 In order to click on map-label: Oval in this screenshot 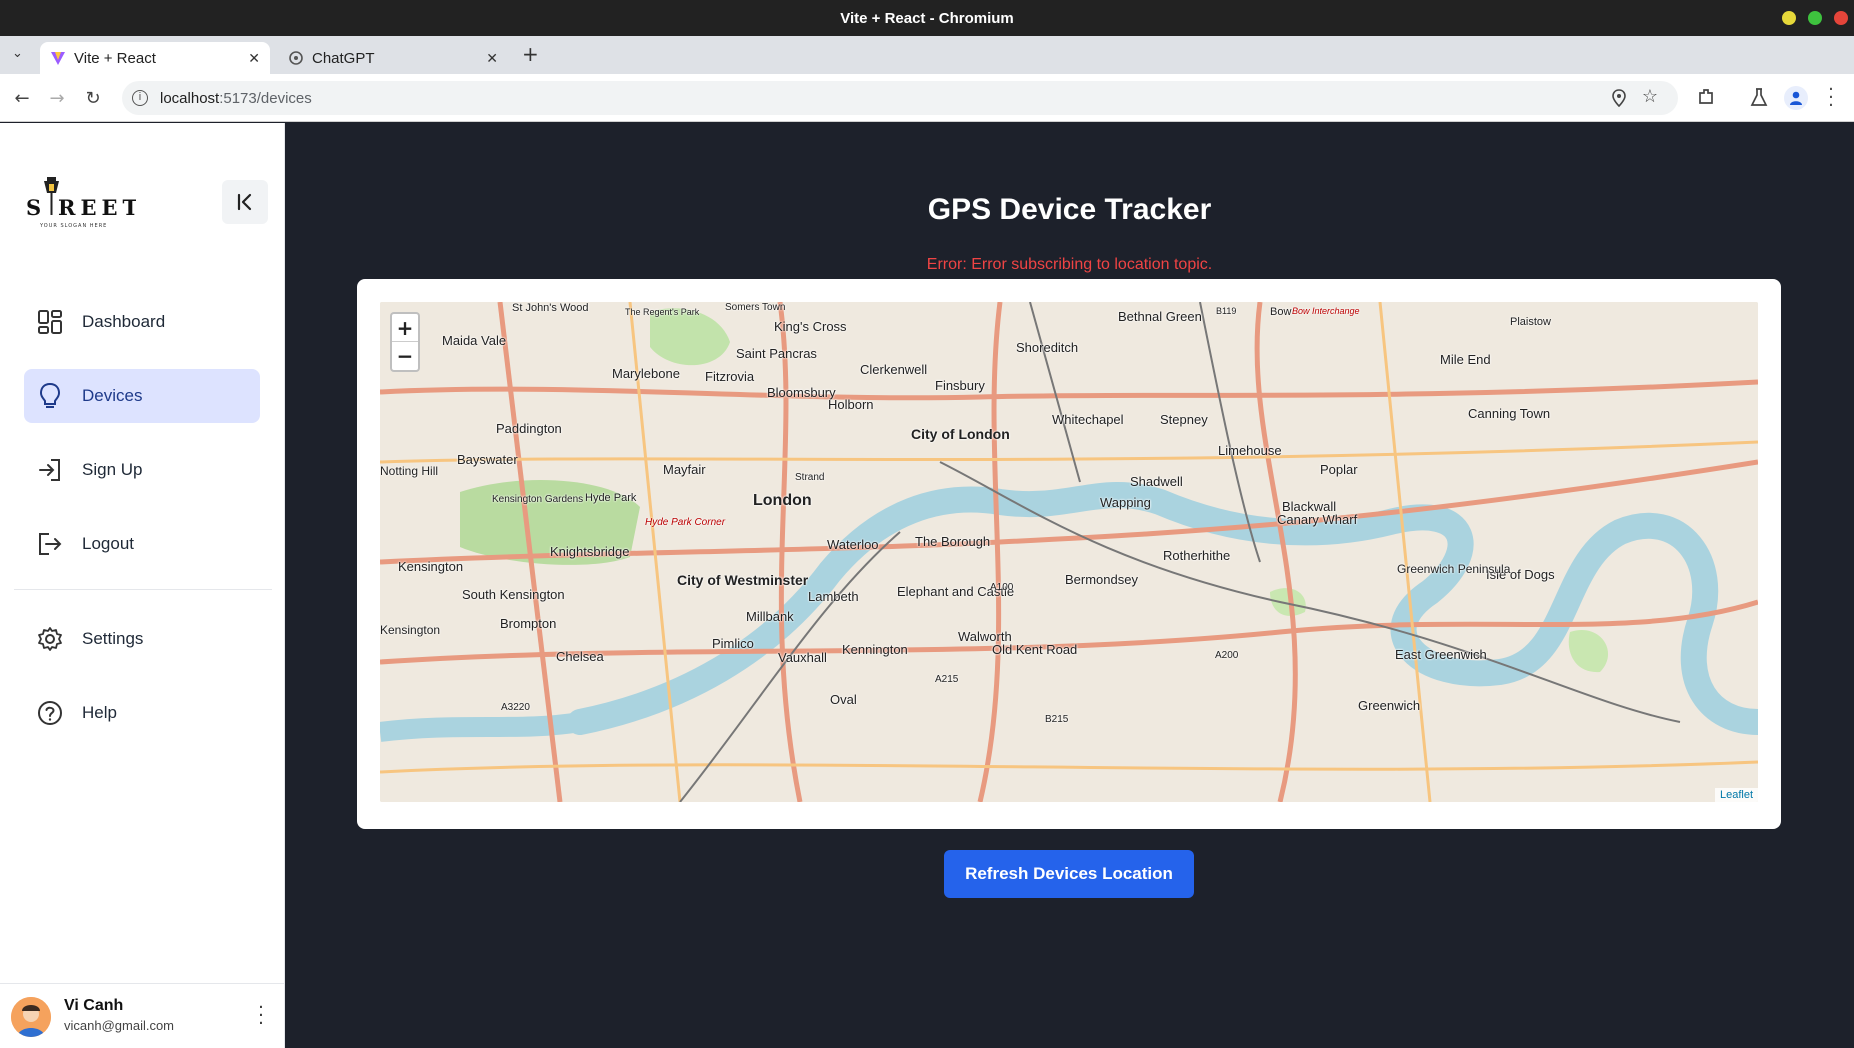, I will do `click(843, 699)`.